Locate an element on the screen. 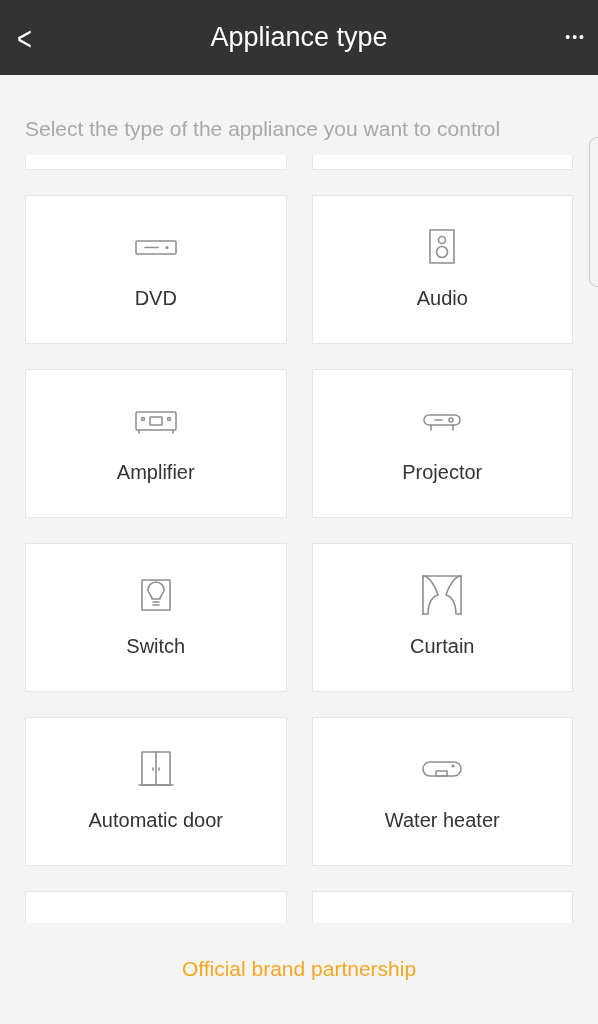 Image resolution: width=598 pixels, height=1024 pixels. appliance-card: DVD is located at coordinates (156, 269).